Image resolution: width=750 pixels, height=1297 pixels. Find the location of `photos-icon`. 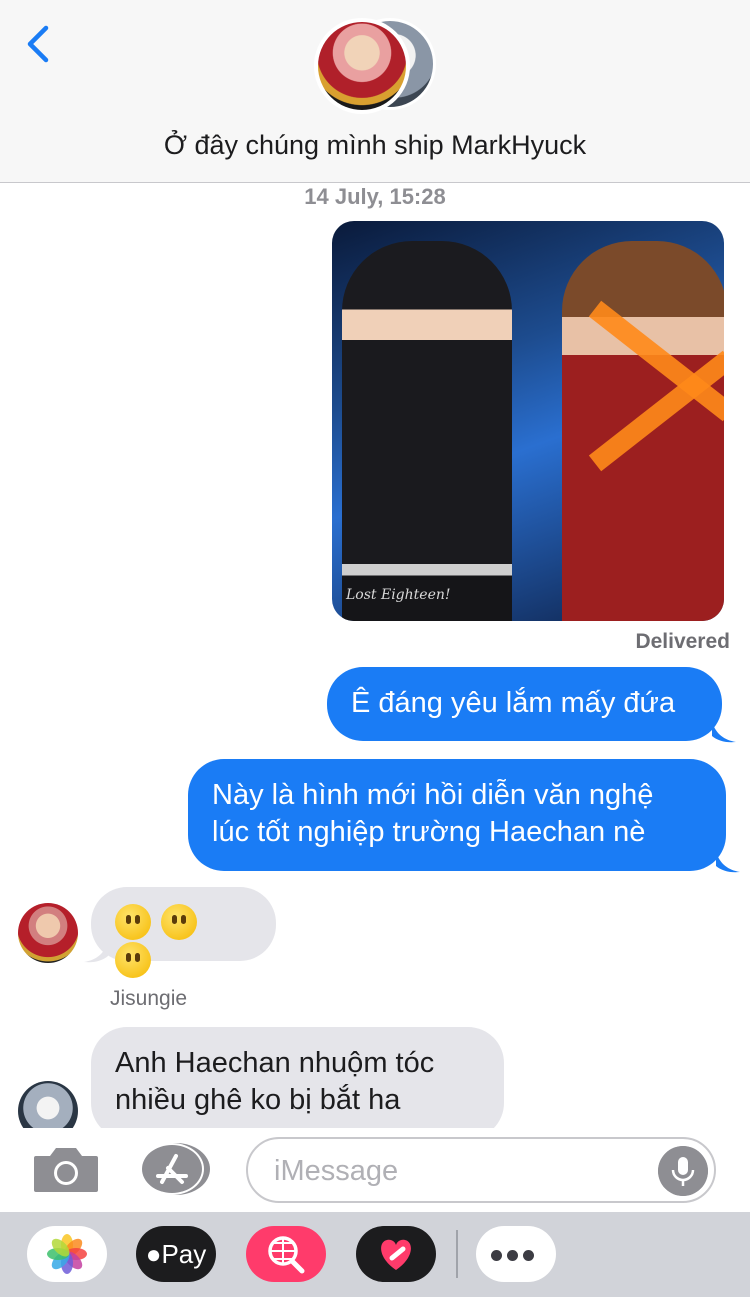

photos-icon is located at coordinates (67, 1254).